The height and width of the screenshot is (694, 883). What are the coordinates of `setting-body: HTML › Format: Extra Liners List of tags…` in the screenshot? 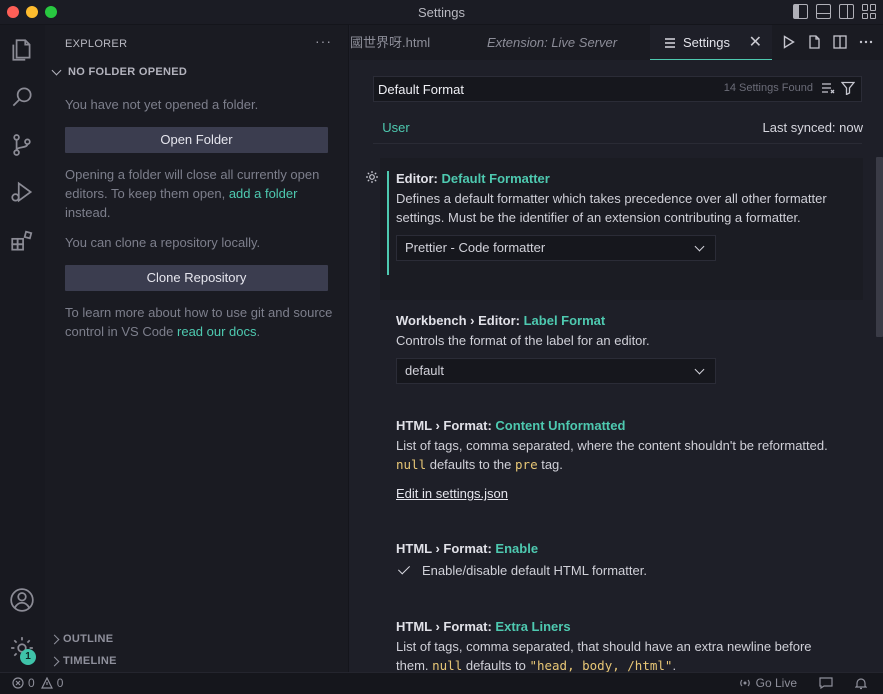 It's located at (621, 645).